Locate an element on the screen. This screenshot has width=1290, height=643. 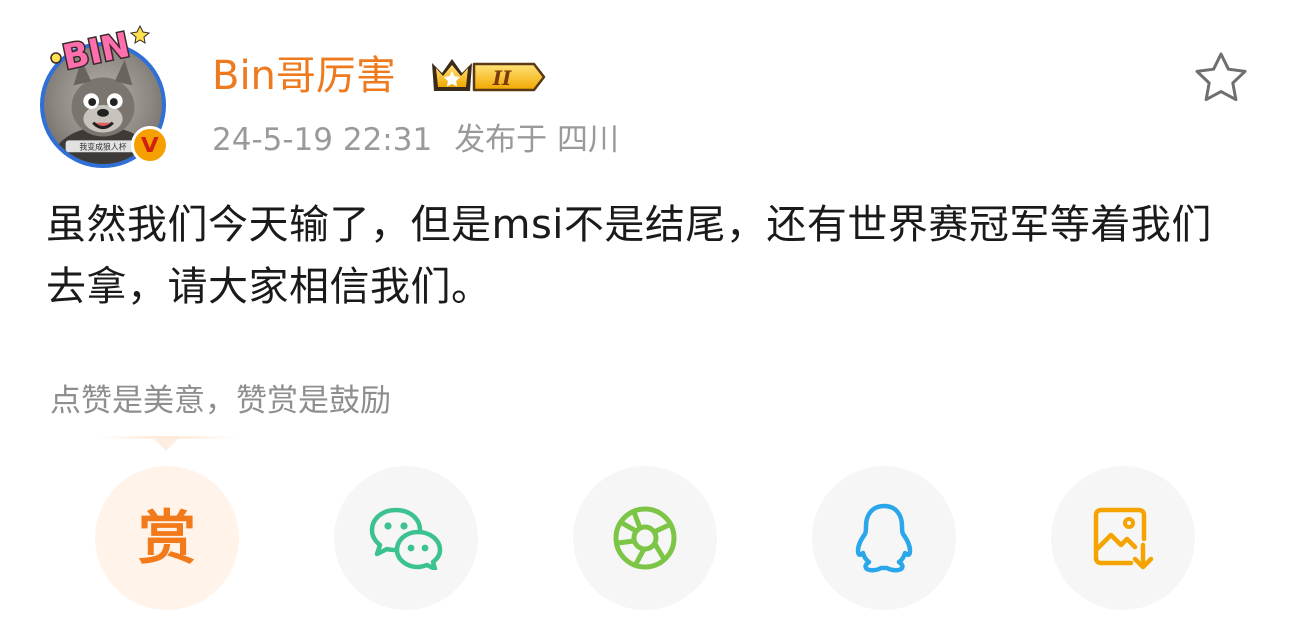
post-timestamp: 24-5-19 22:31 is located at coordinates (322, 140).